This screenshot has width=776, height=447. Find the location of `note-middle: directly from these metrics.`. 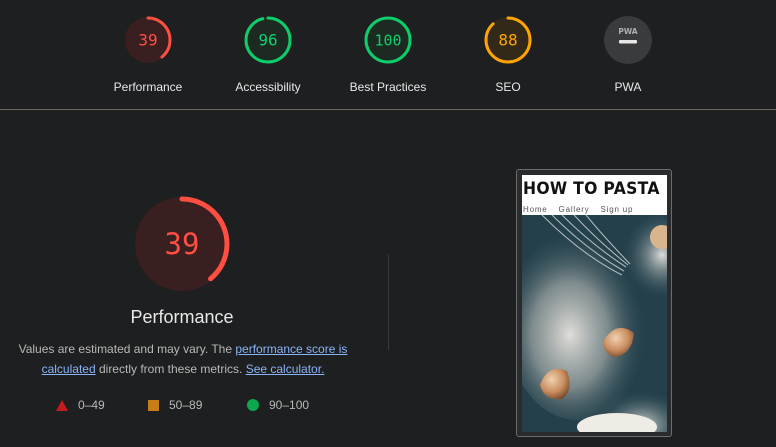

note-middle: directly from these metrics. is located at coordinates (170, 369).